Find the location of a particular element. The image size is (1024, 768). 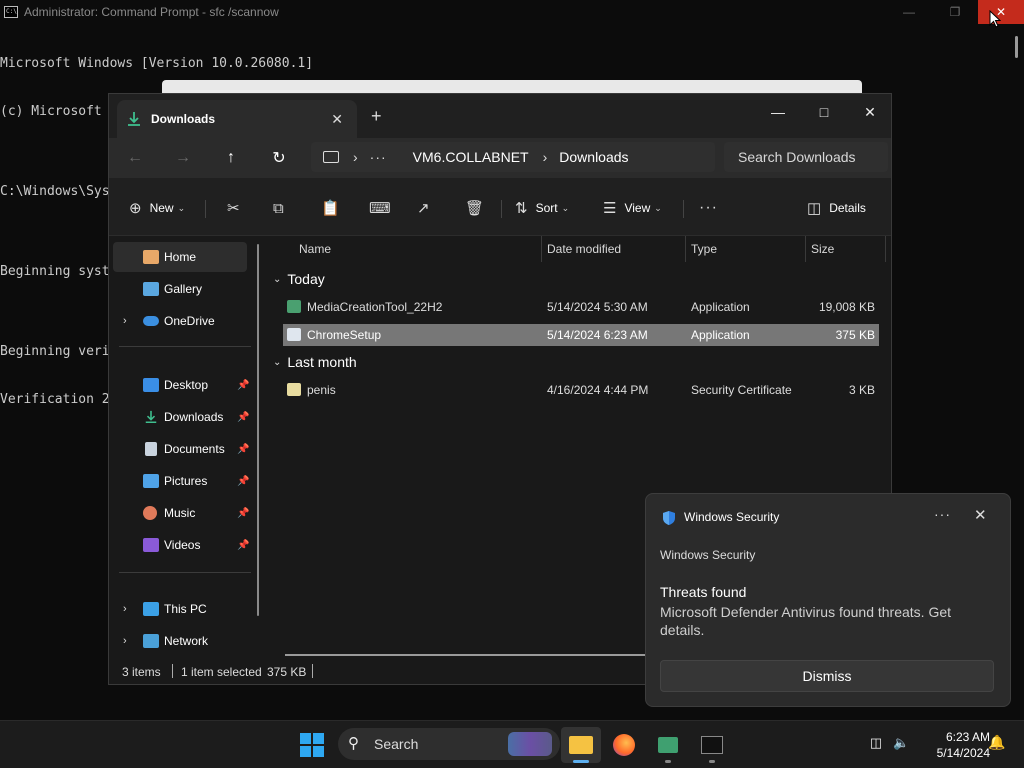

sidebar-item-home: Home is located at coordinates (180, 257).